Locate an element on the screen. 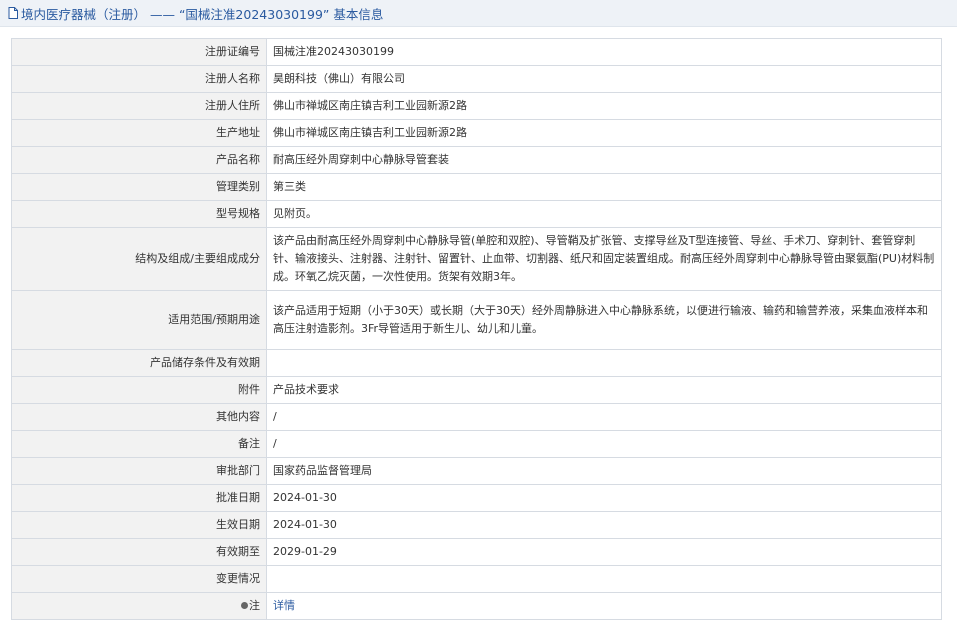 The image size is (957, 620). table-row: 变更情况 is located at coordinates (476, 579).